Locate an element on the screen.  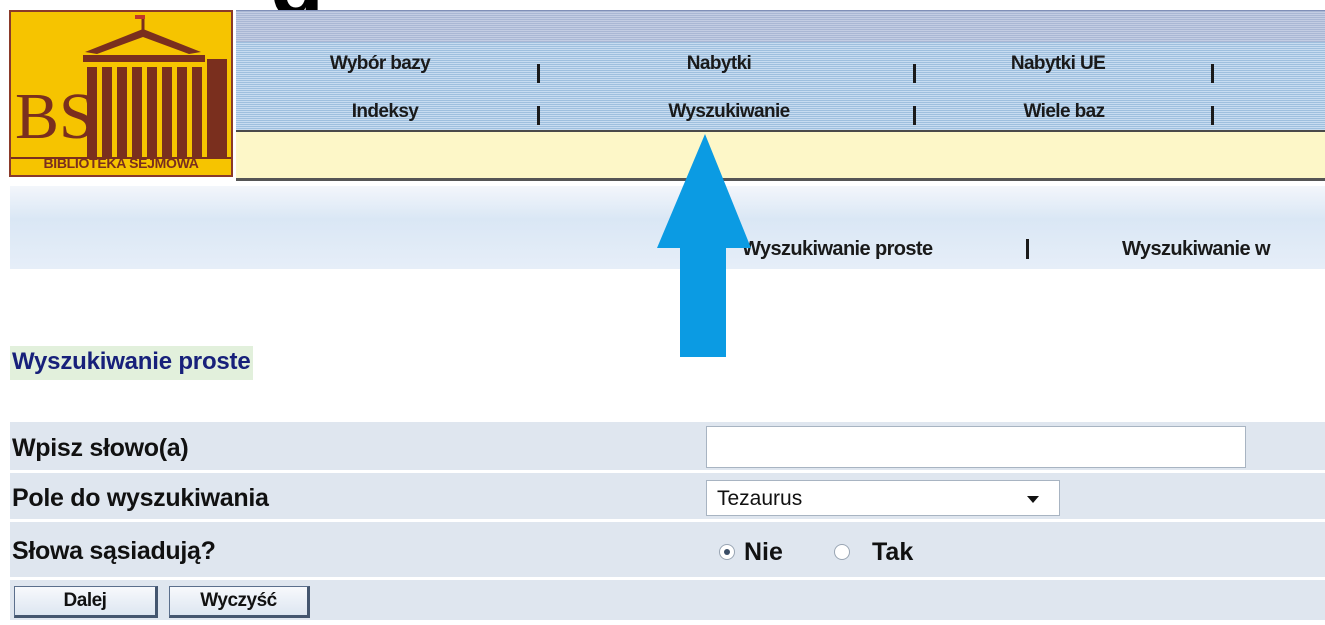
subnav-separator is located at coordinates (1027, 249).